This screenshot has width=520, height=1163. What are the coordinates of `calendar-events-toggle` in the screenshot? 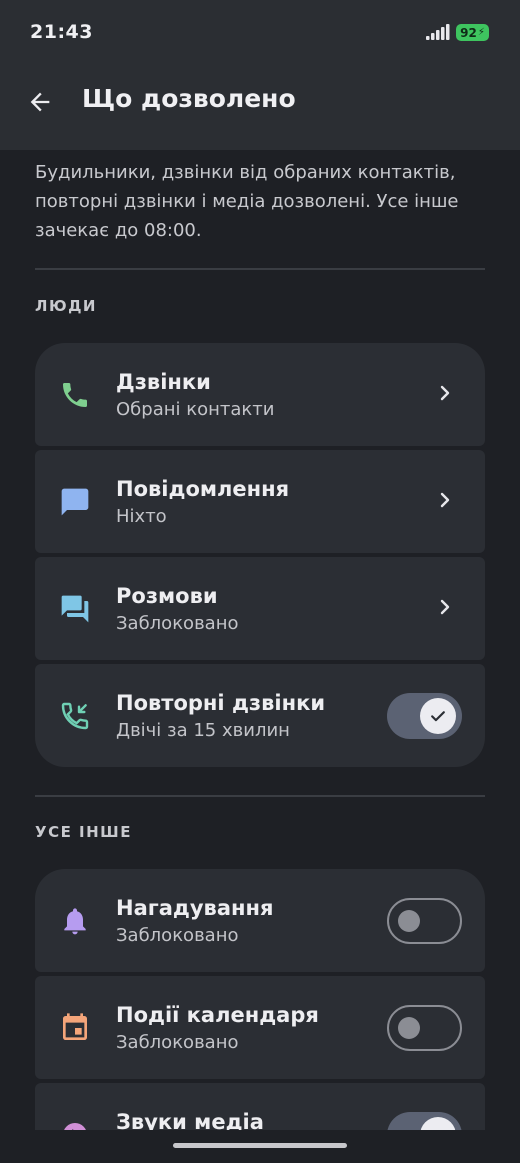 It's located at (424, 1028).